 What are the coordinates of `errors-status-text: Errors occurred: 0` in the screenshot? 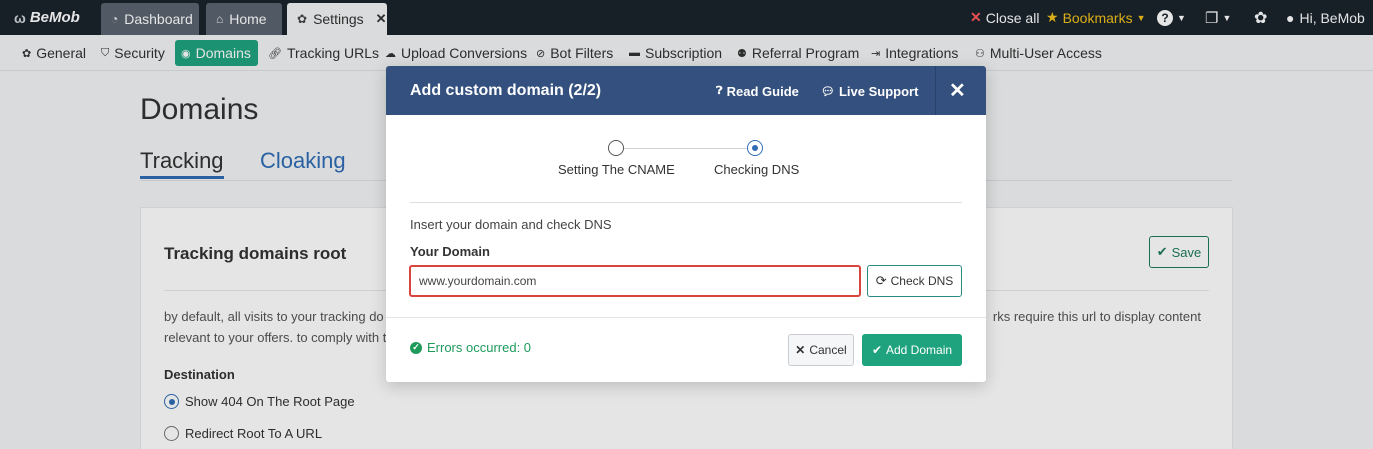 It's located at (479, 347).